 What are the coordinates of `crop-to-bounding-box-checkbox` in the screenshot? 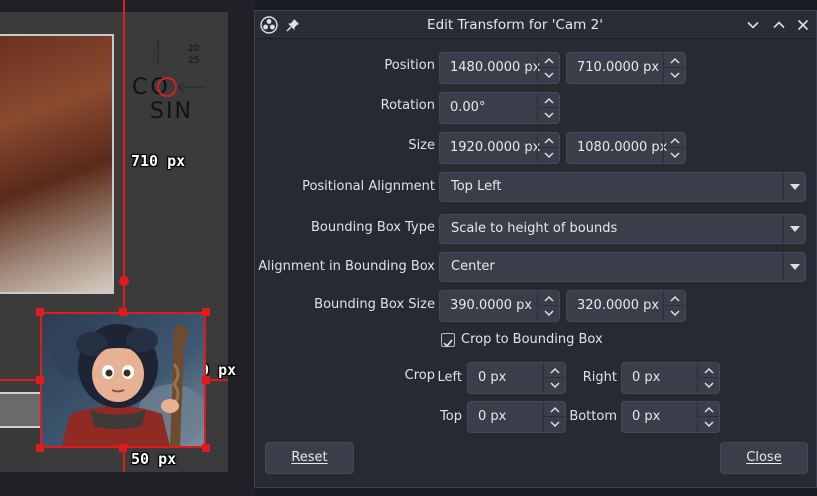 It's located at (448, 340).